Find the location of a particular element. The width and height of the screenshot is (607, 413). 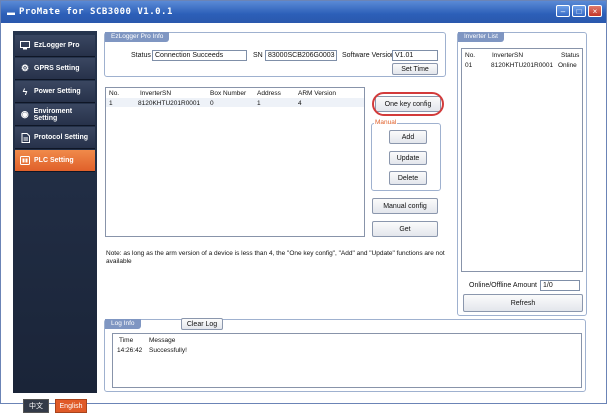

maximize-button: □ is located at coordinates (579, 11).